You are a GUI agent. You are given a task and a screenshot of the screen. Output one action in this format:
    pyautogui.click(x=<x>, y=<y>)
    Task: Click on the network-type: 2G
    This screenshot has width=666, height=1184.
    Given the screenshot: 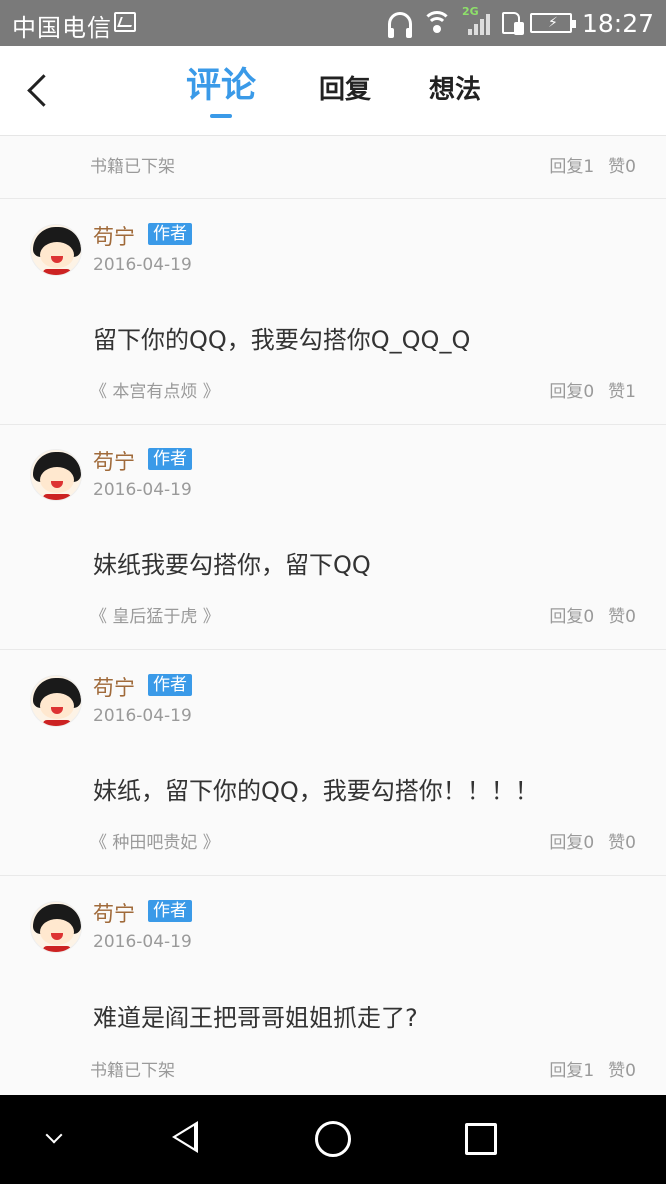 What is the action you would take?
    pyautogui.click(x=470, y=11)
    